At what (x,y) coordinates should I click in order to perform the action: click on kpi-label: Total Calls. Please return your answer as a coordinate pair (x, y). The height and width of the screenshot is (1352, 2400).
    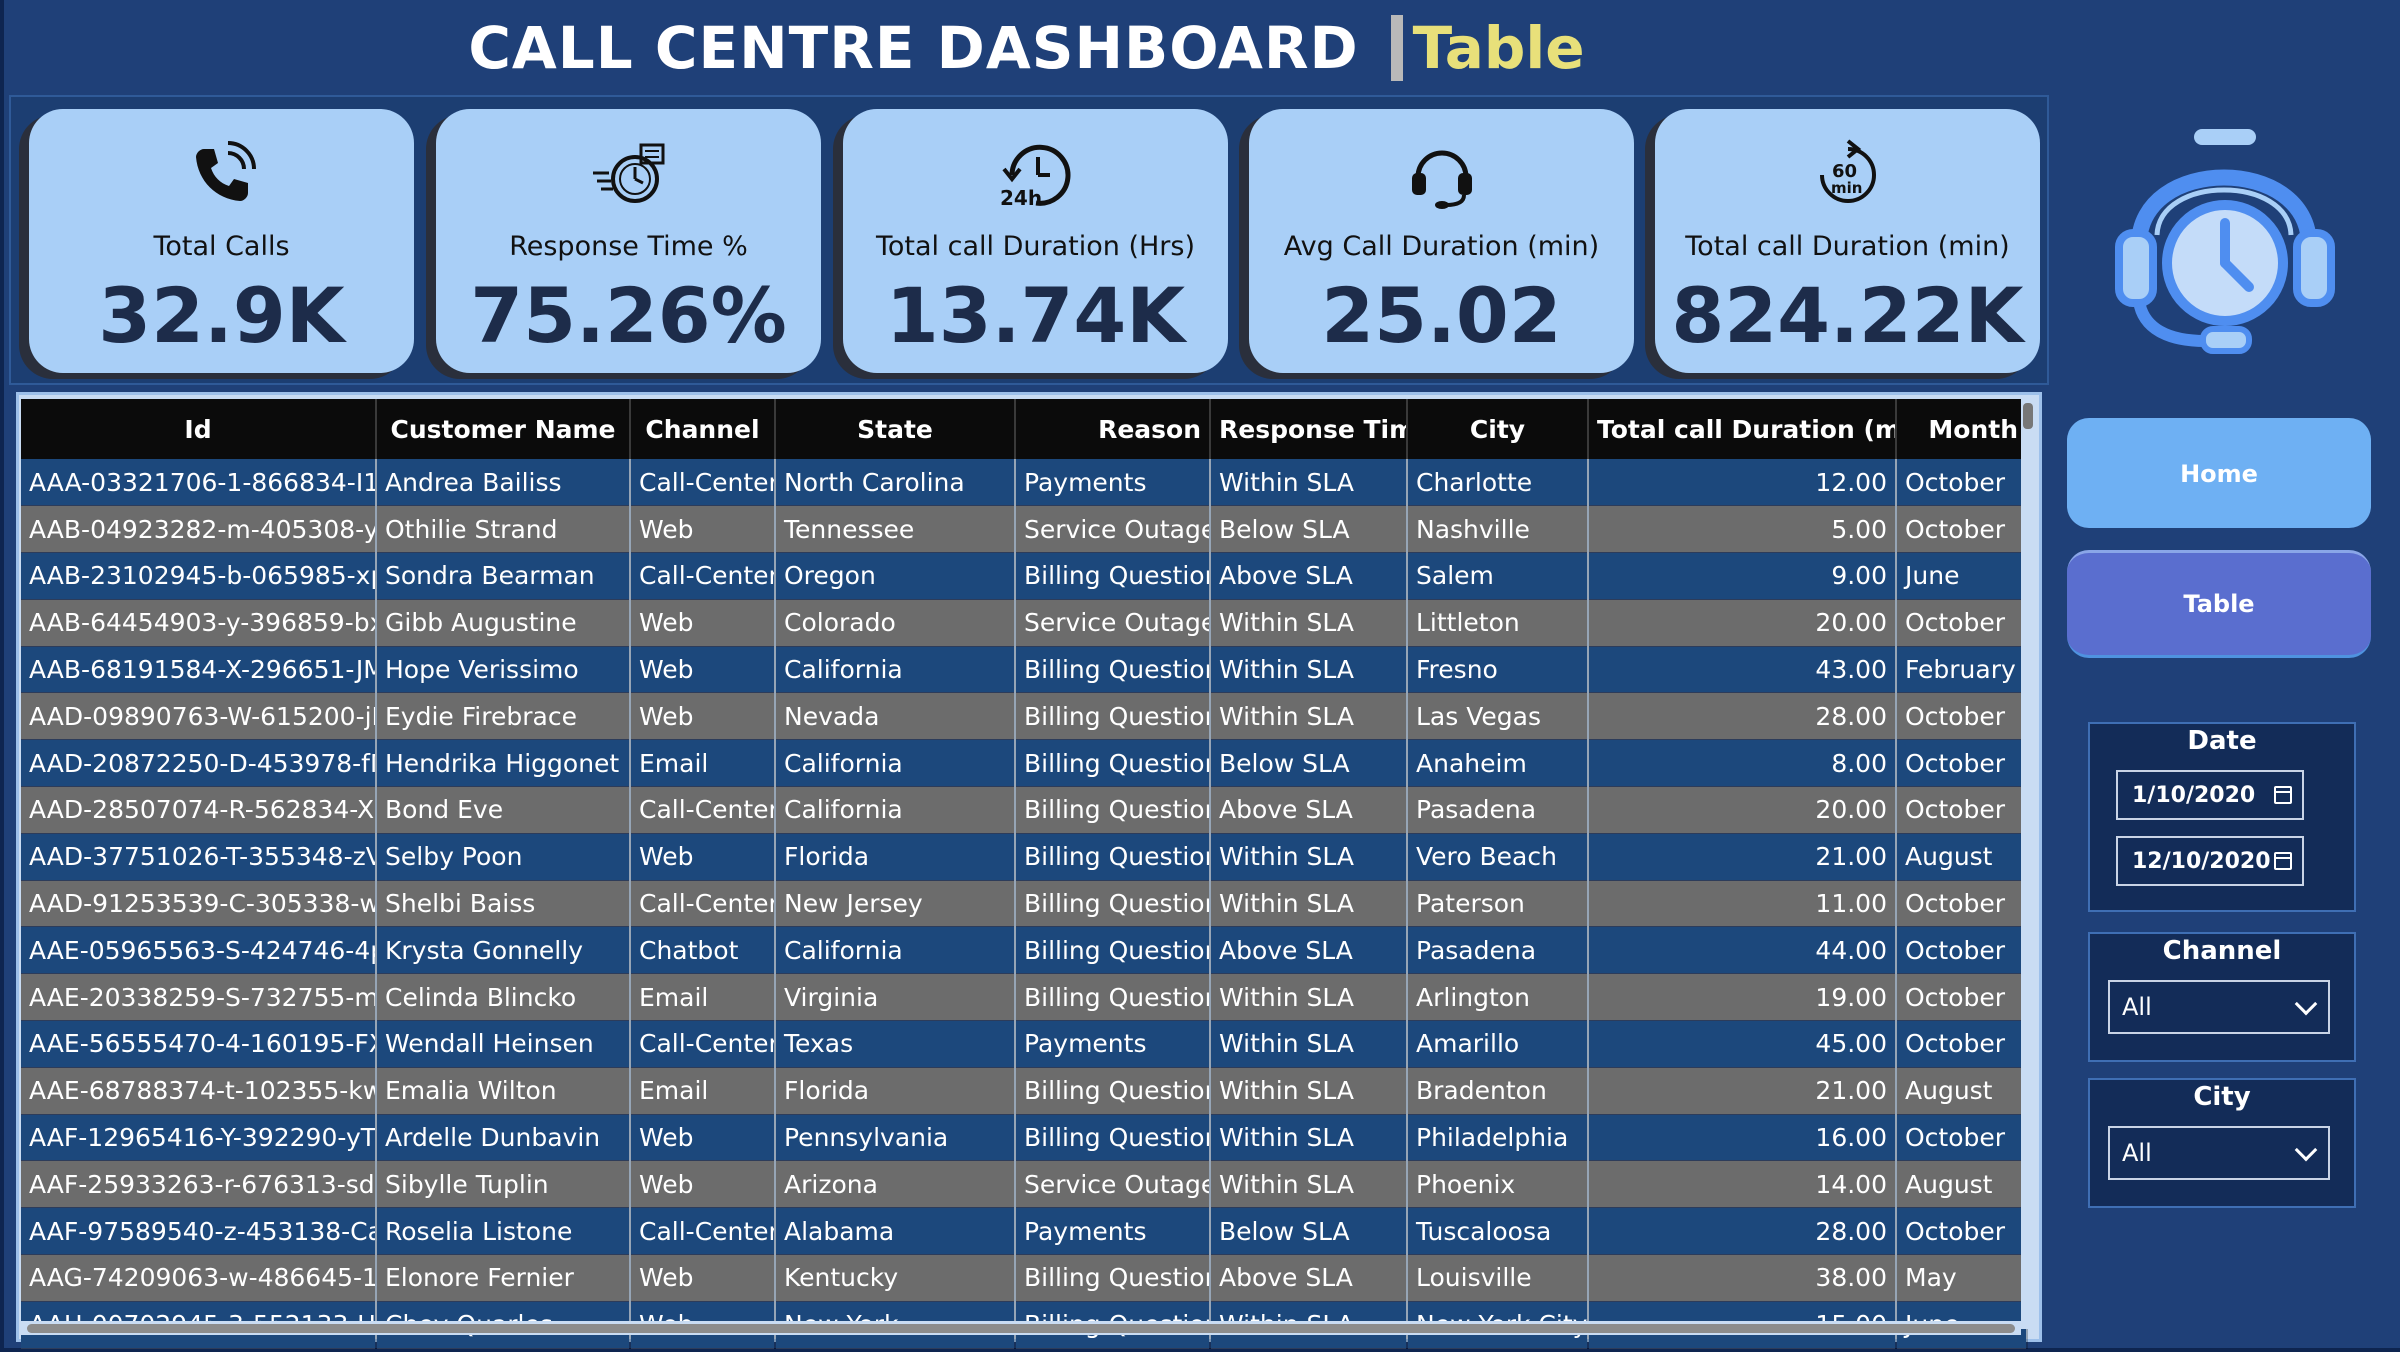
    Looking at the image, I should click on (221, 246).